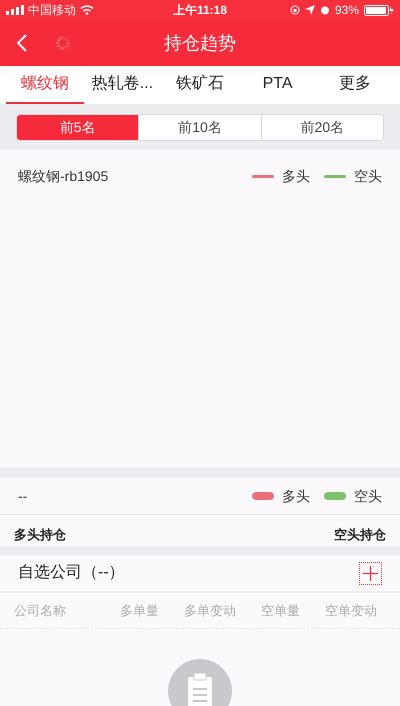  I want to click on column-header: 多单量, so click(139, 611).